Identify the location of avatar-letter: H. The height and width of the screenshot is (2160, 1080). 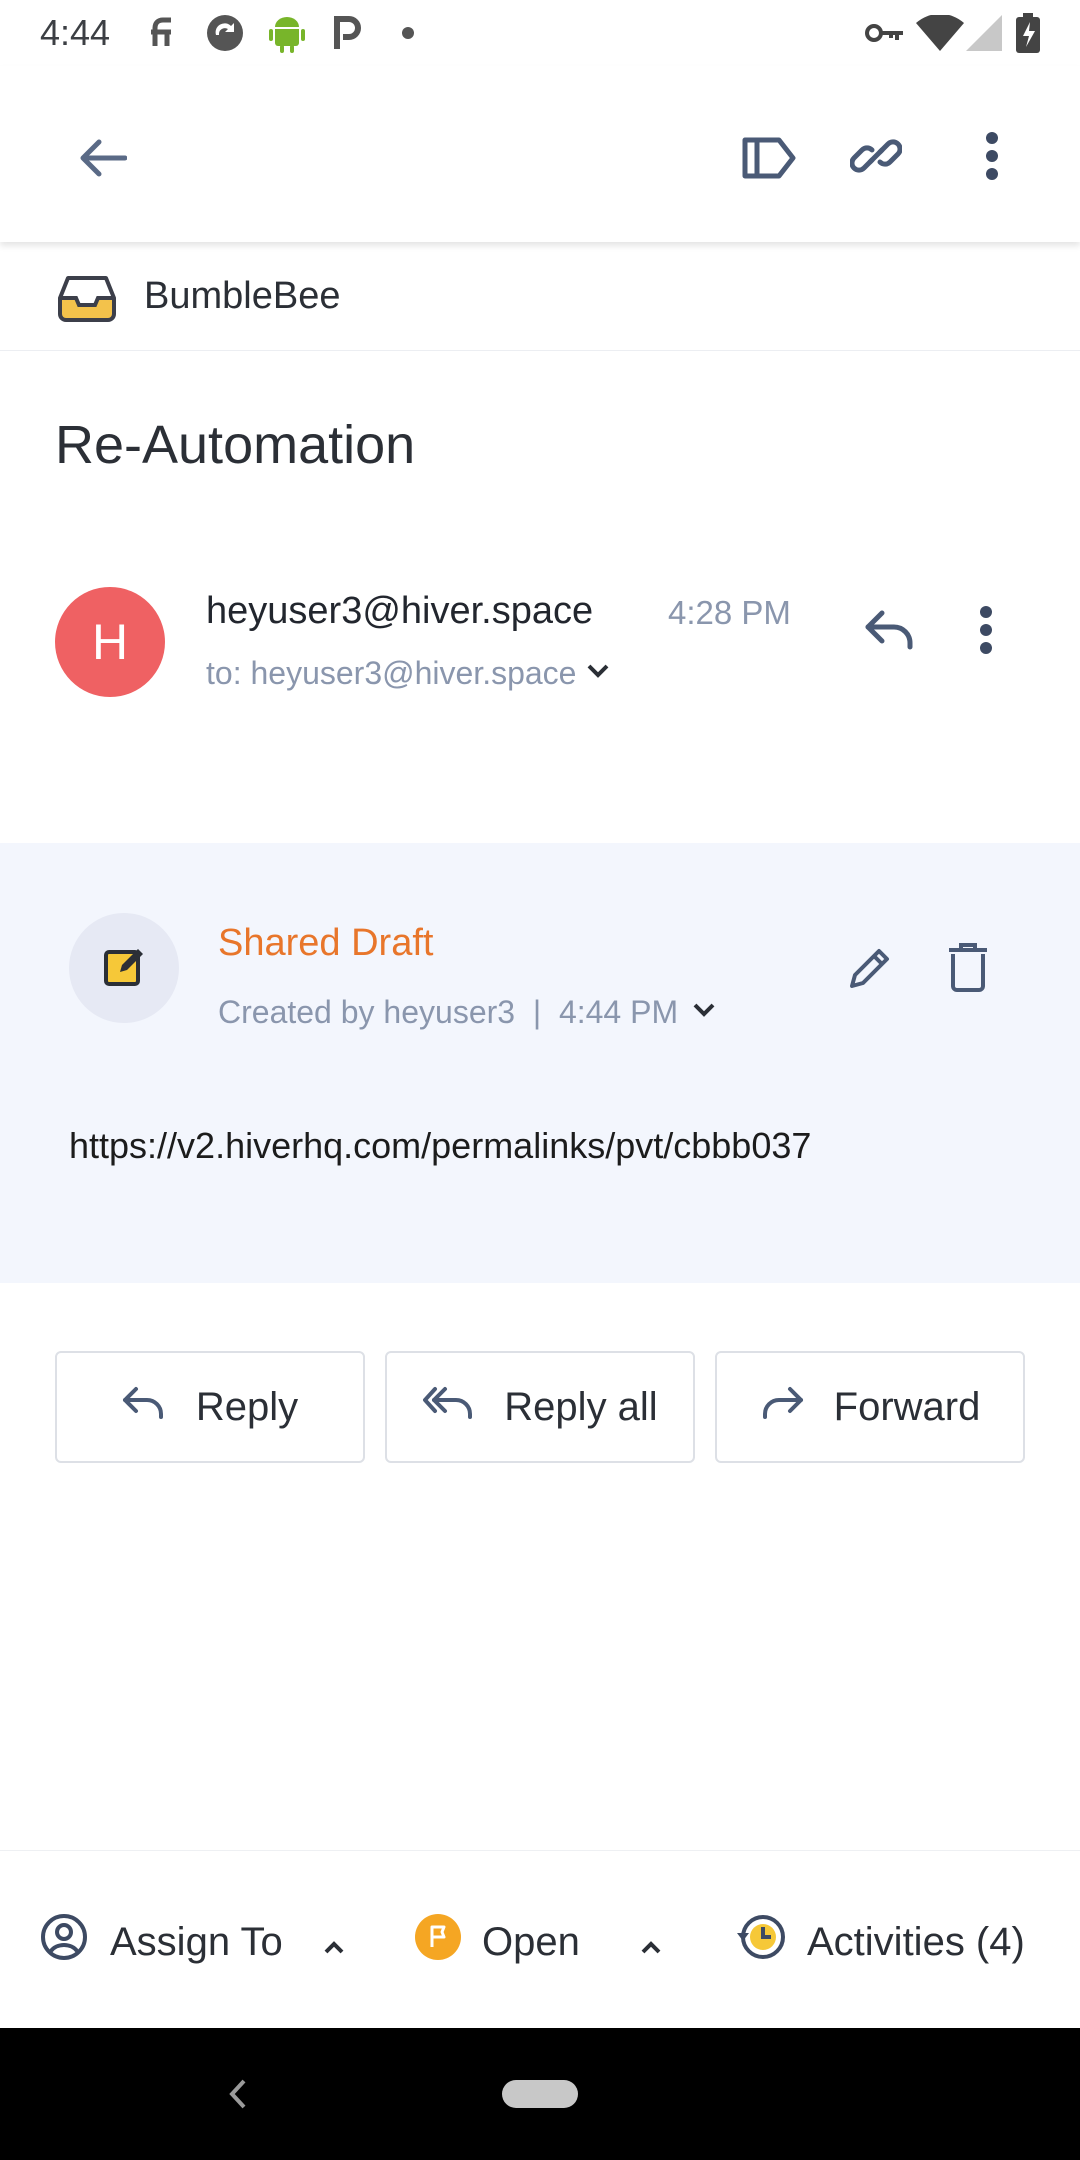
(110, 642).